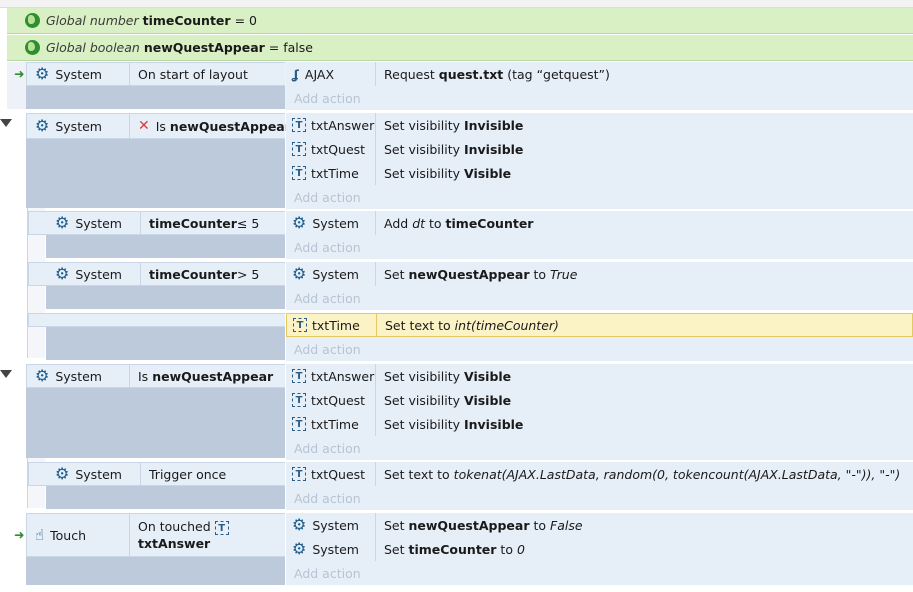 This screenshot has width=913, height=592. What do you see at coordinates (599, 400) in the screenshot?
I see `action-row: TtxtQuest Set visibility Visible` at bounding box center [599, 400].